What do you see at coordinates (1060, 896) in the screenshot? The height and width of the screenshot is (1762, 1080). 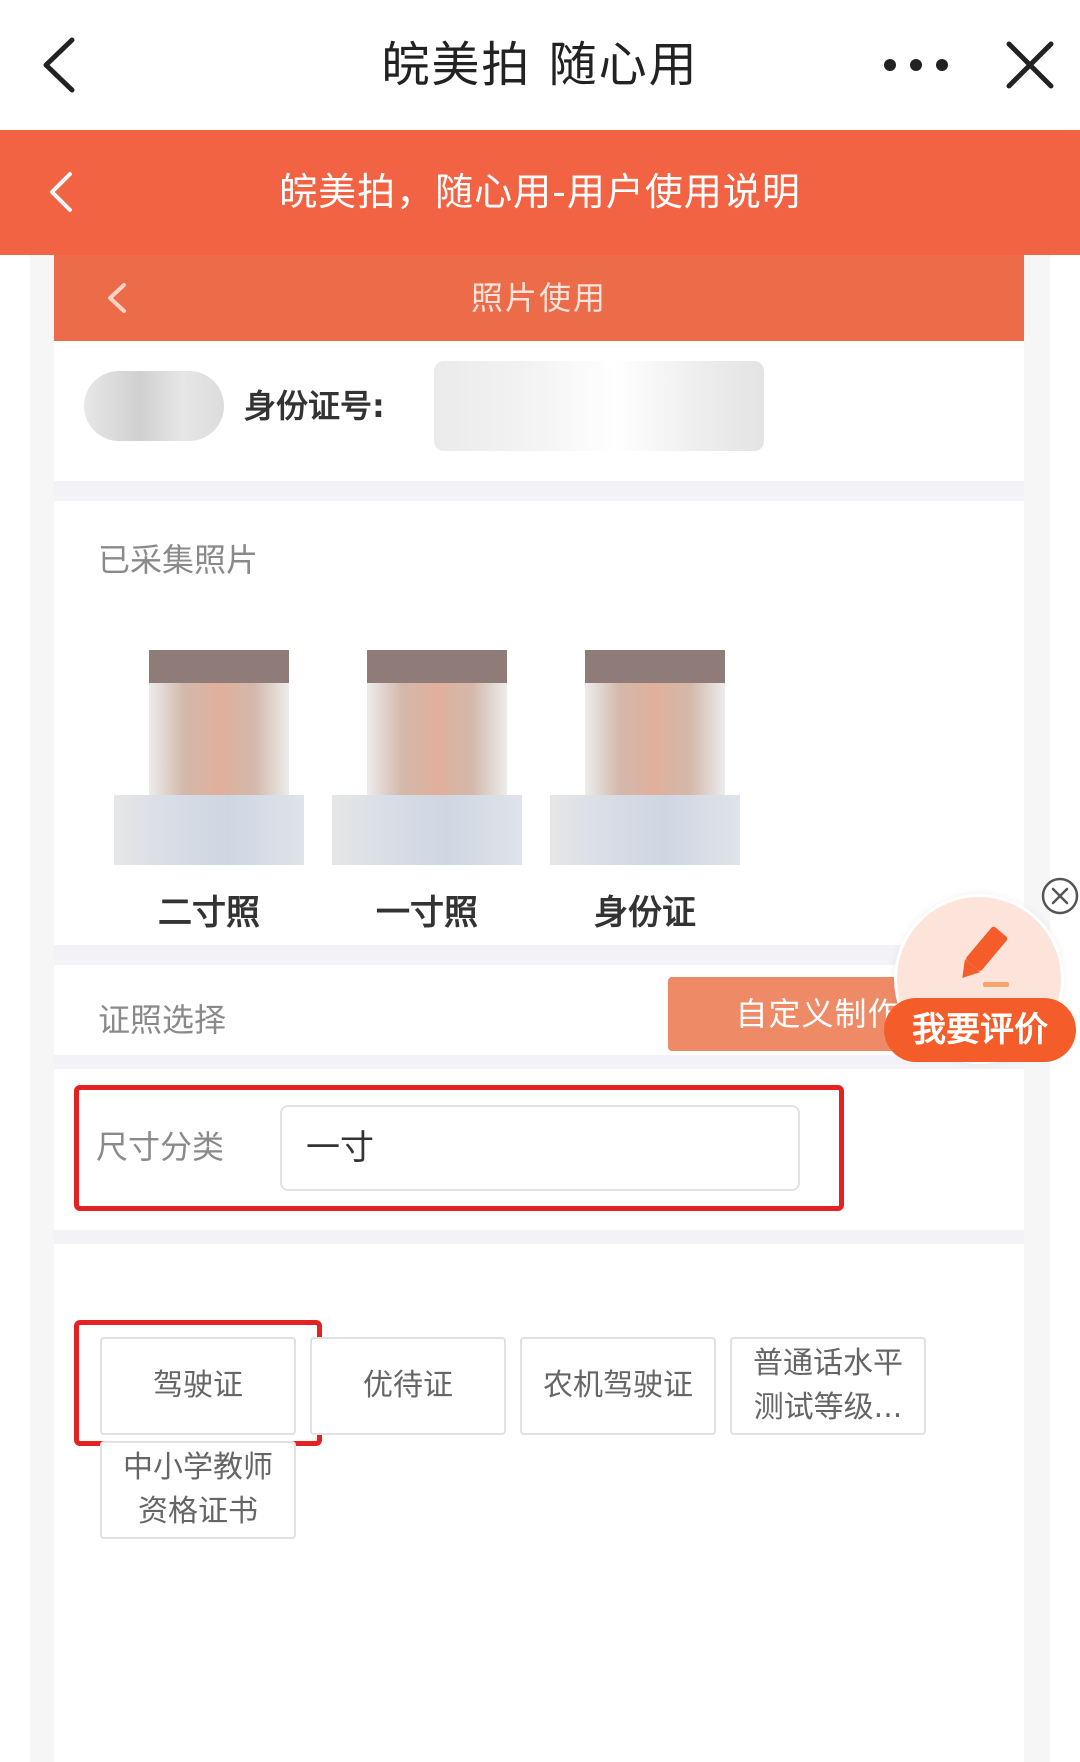 I see `close-circle-icon` at bounding box center [1060, 896].